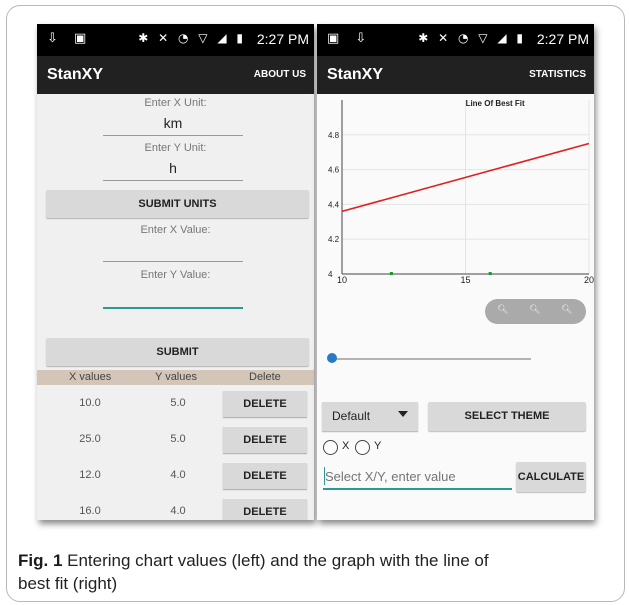  I want to click on about-us-button: ABOUT US, so click(280, 74).